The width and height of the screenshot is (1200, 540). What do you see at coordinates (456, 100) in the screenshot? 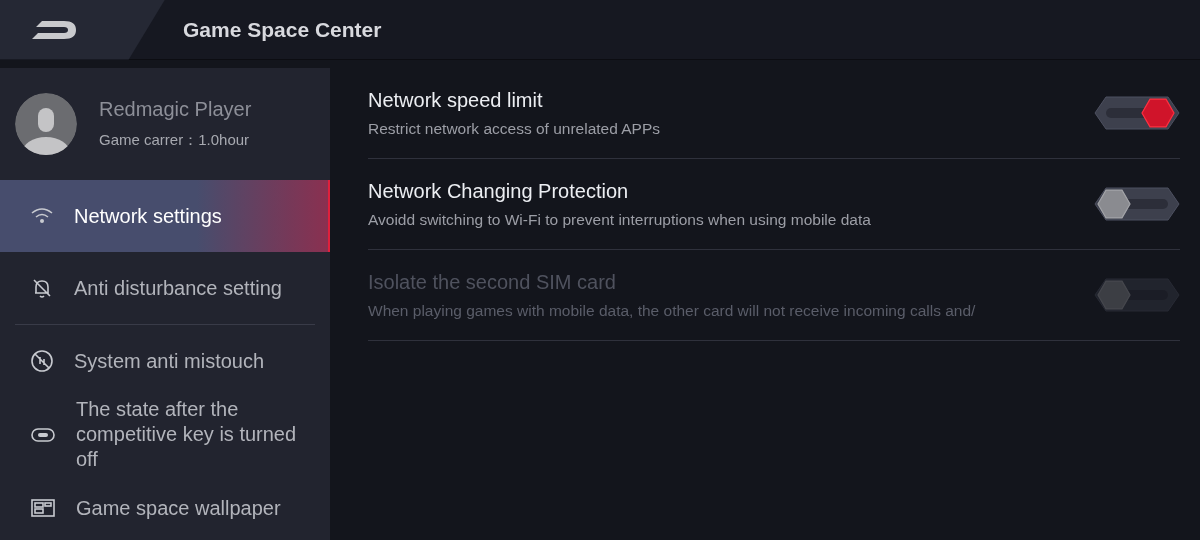
I see `setting-title: Network speed limit` at bounding box center [456, 100].